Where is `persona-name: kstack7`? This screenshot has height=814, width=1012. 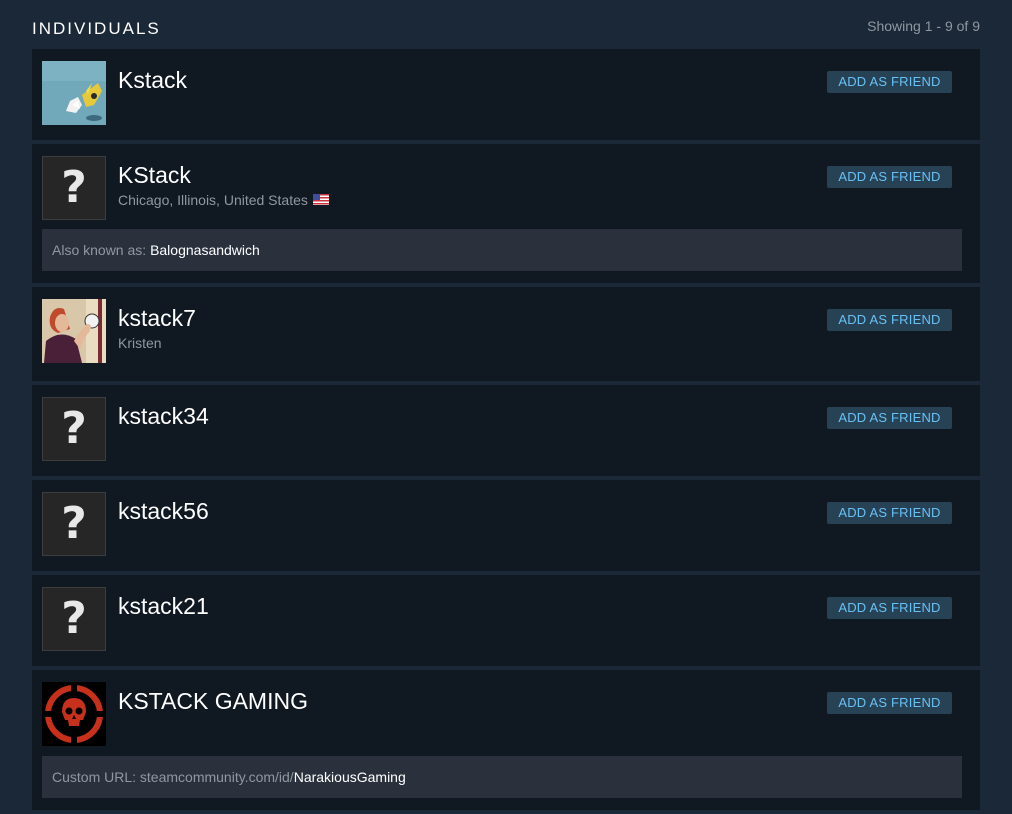
persona-name: kstack7 is located at coordinates (157, 318).